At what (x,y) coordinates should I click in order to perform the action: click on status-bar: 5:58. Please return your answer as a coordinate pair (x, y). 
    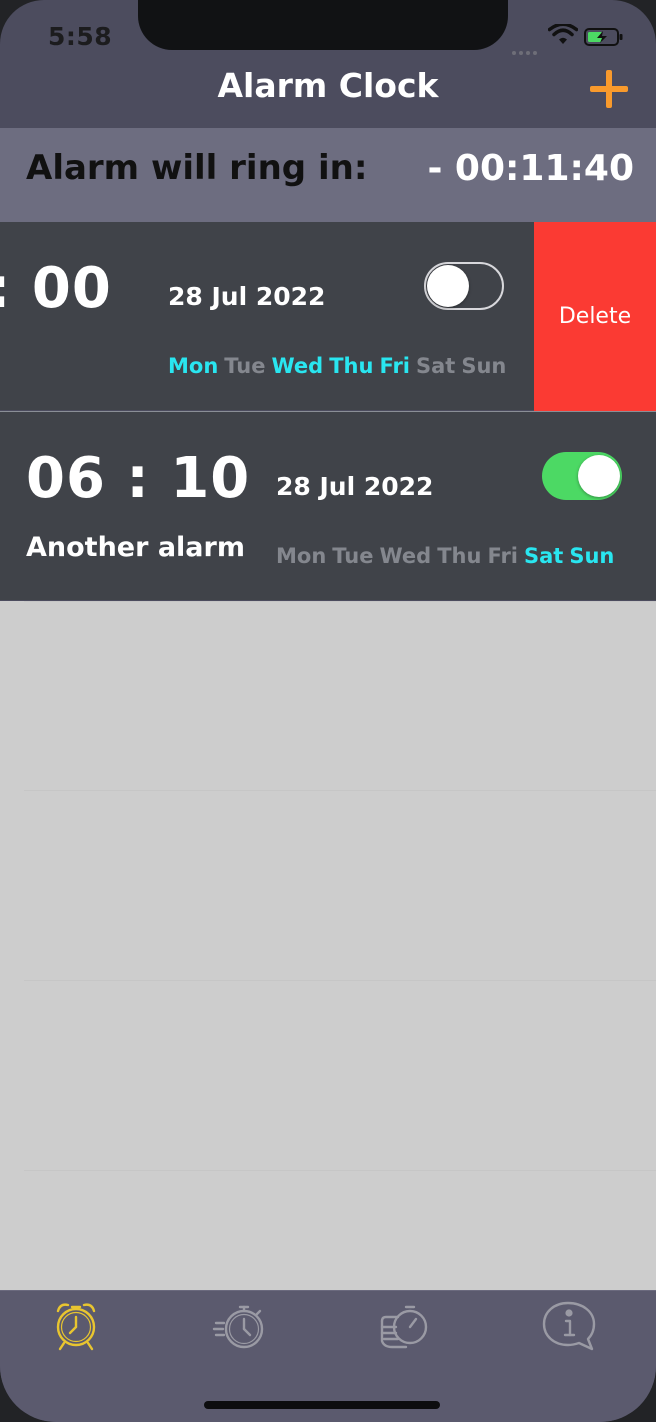
    Looking at the image, I should click on (328, 30).